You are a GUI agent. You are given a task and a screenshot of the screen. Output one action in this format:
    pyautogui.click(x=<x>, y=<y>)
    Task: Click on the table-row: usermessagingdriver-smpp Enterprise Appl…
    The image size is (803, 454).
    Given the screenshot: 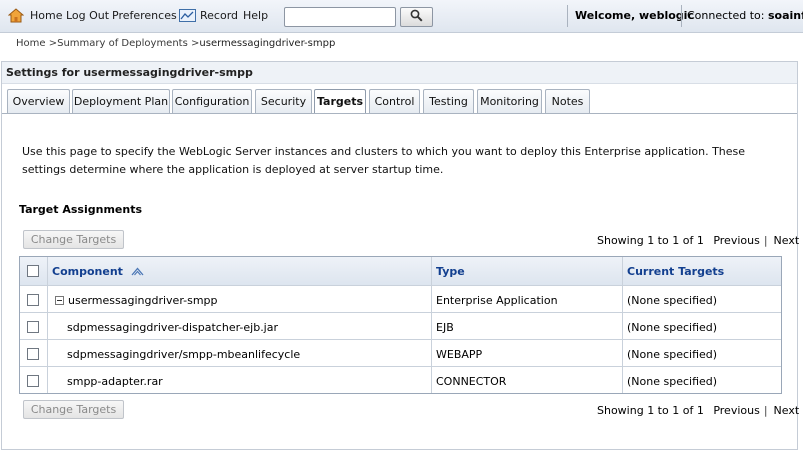 What is the action you would take?
    pyautogui.click(x=400, y=298)
    